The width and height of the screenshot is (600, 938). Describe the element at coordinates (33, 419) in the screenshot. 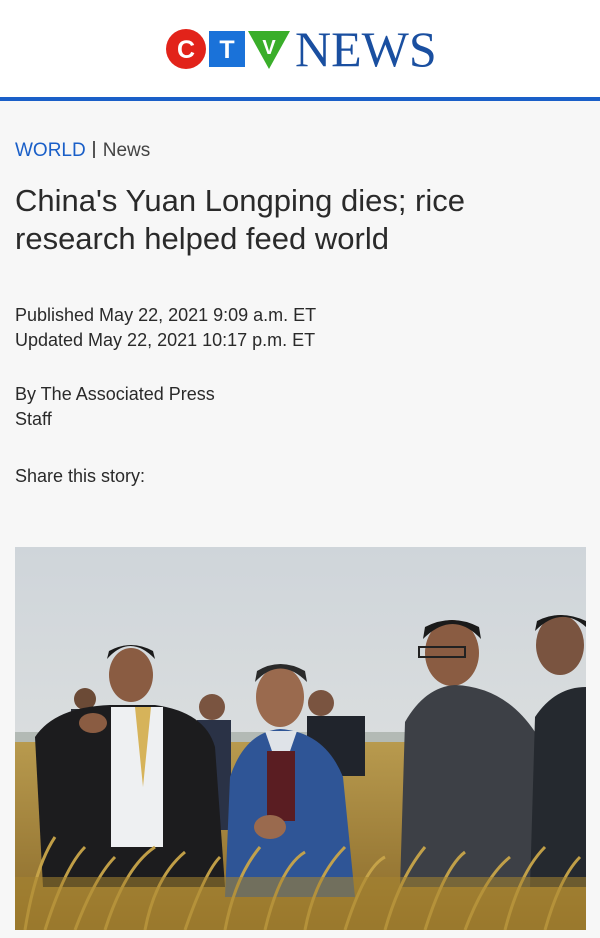

I see `byline-role: Staff` at that location.